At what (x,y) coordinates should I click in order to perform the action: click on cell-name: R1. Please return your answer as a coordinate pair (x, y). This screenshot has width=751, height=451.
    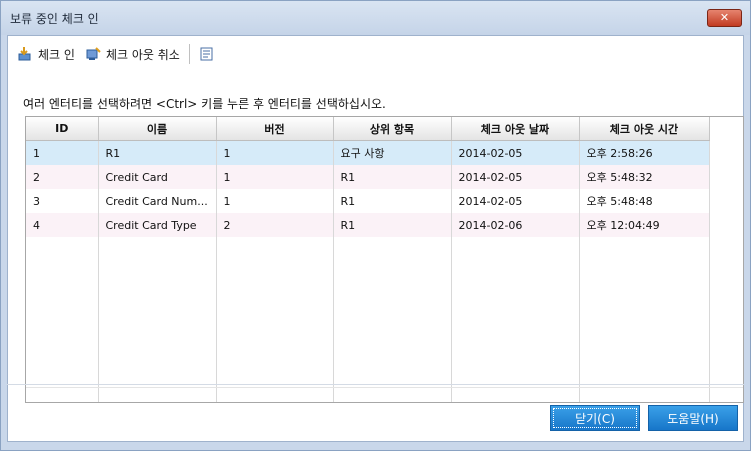
    Looking at the image, I should click on (157, 152).